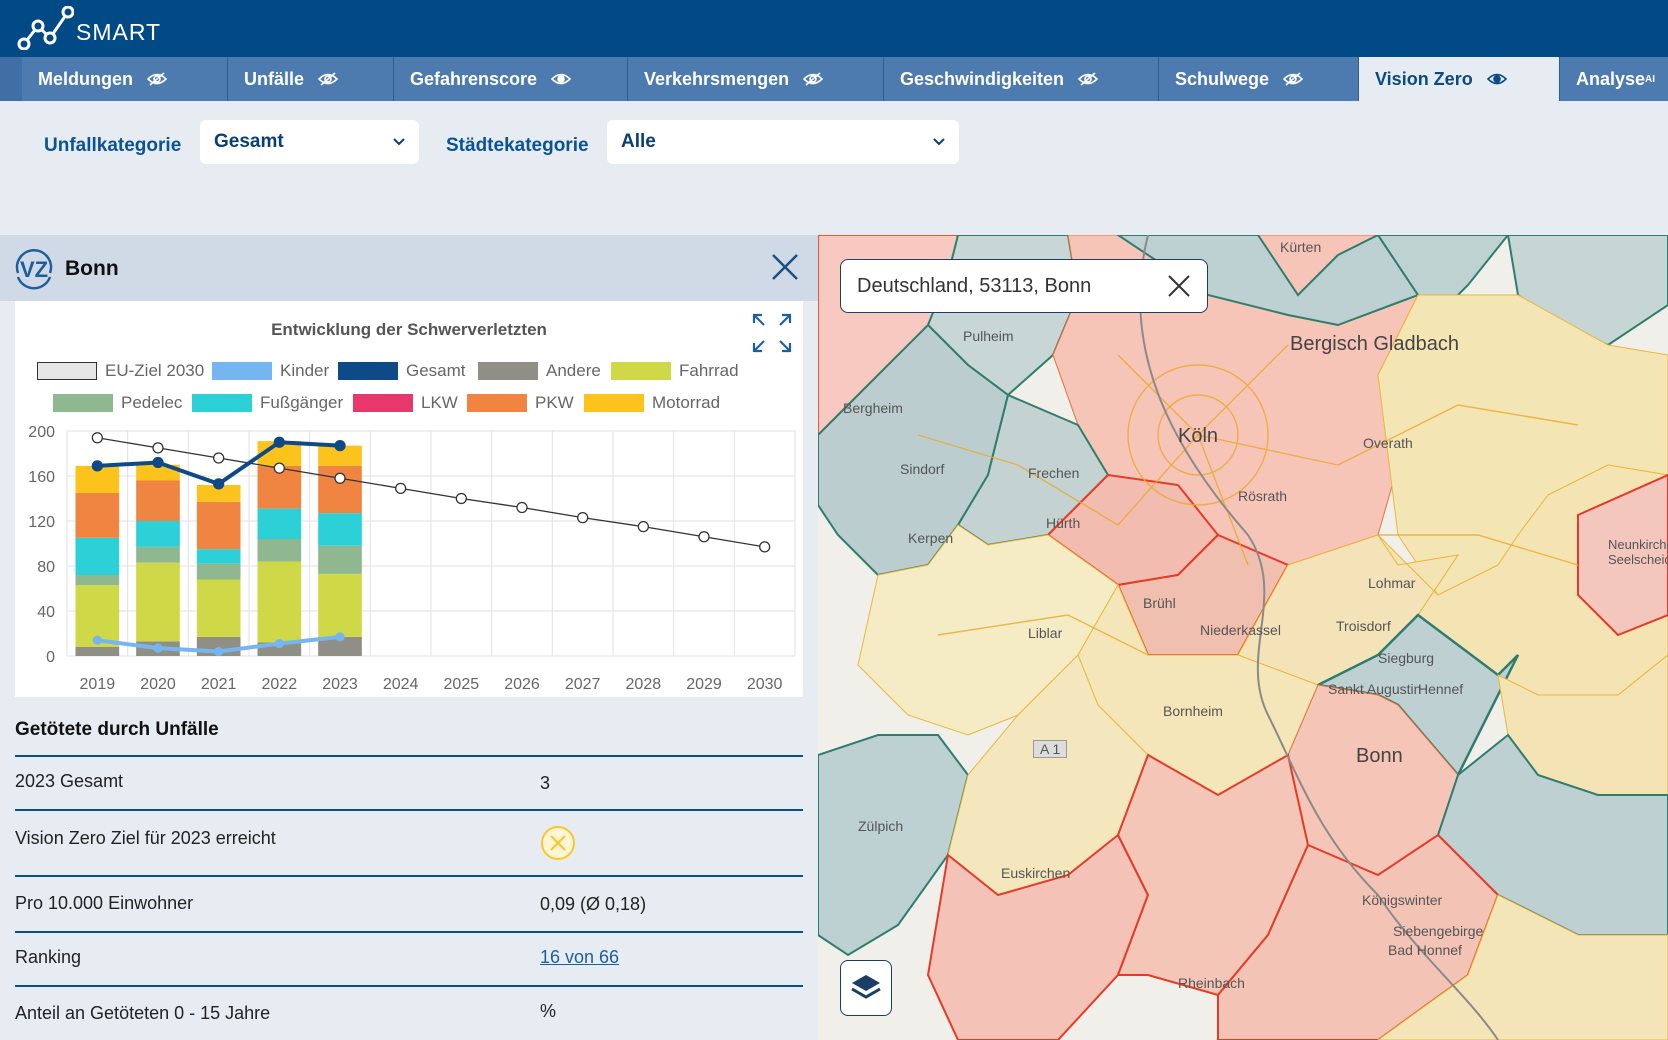 This screenshot has height=1040, width=1668. I want to click on map-place-label: Hürth, so click(1063, 523).